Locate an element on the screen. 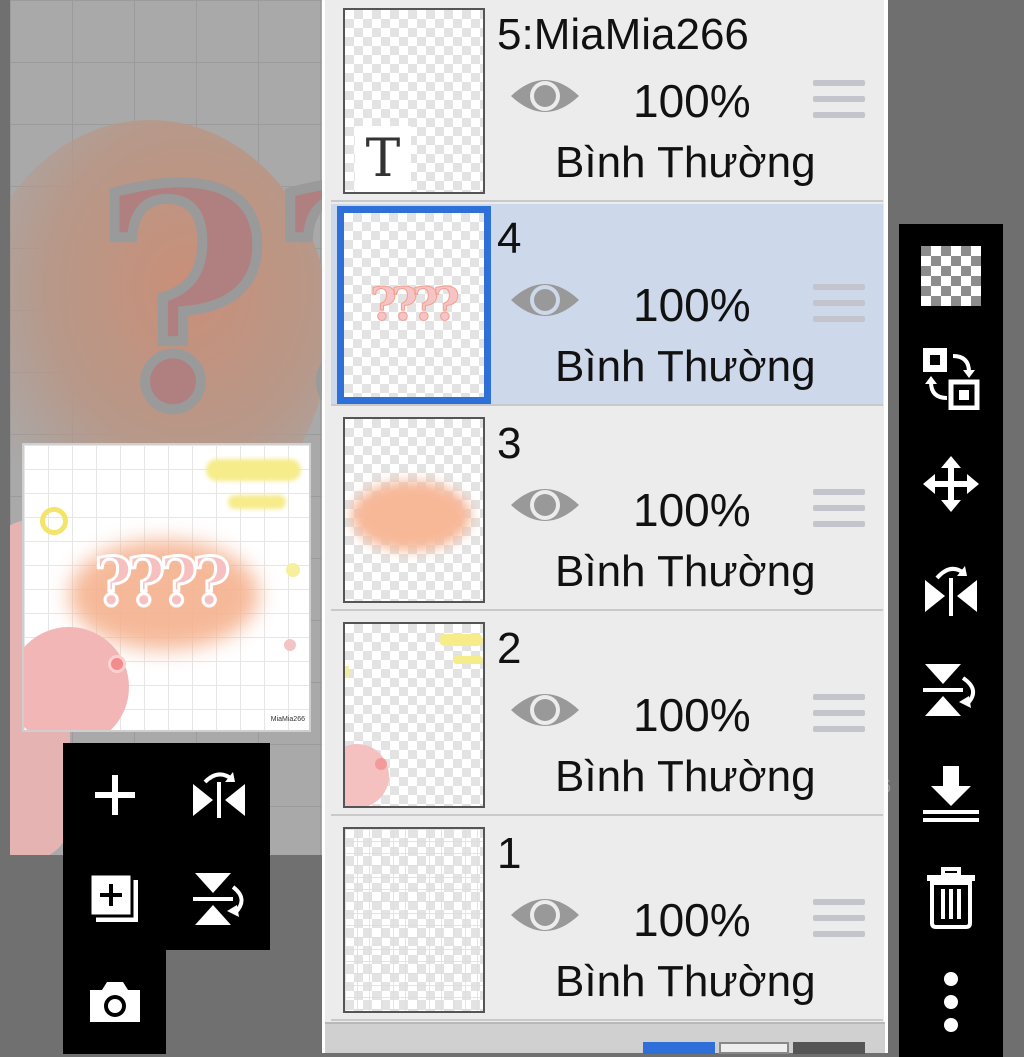 This screenshot has width=1024, height=1057. thumb-grid is located at coordinates (414, 920).